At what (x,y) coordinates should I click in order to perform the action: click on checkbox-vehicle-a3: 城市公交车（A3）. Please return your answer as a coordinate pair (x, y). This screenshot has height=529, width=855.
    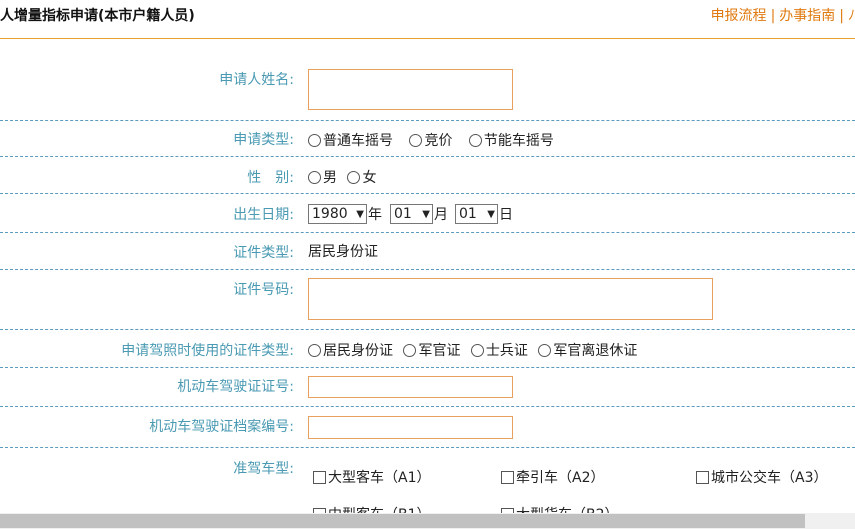
    Looking at the image, I should click on (761, 477).